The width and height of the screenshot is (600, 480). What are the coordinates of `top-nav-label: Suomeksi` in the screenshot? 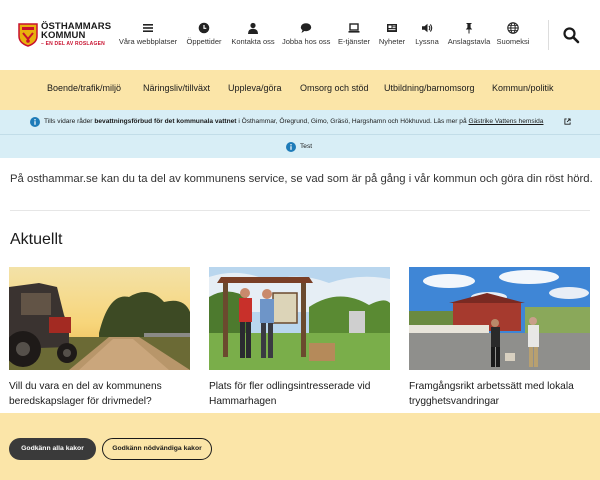 It's located at (513, 41).